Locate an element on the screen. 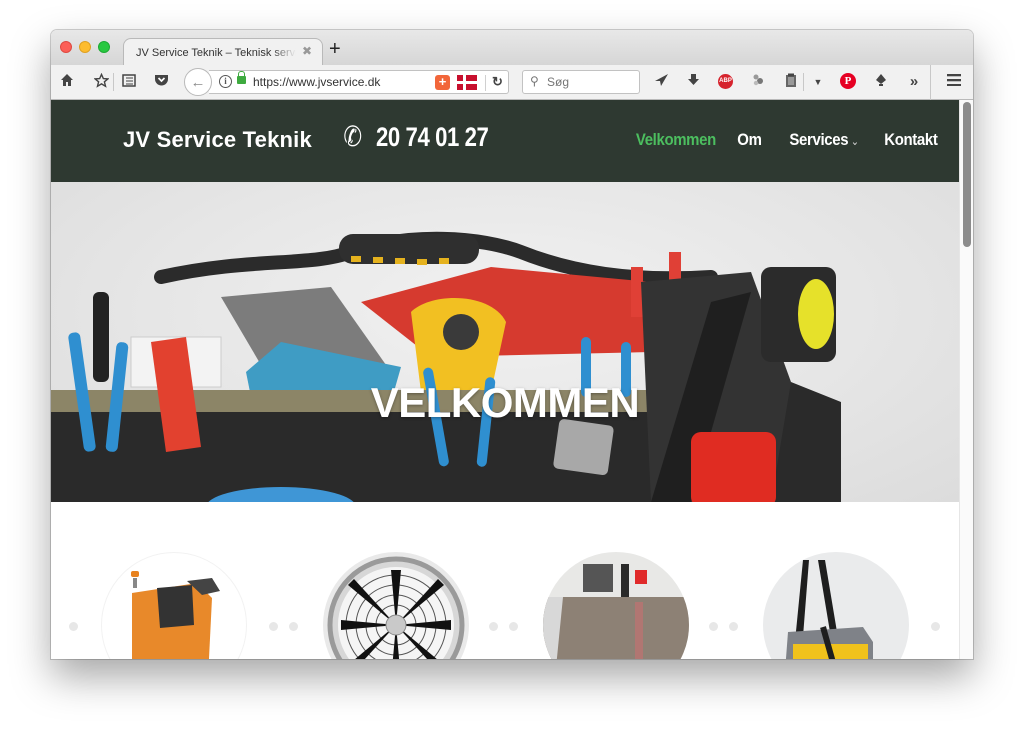 This screenshot has width=1024, height=732. search-input is located at coordinates (591, 82).